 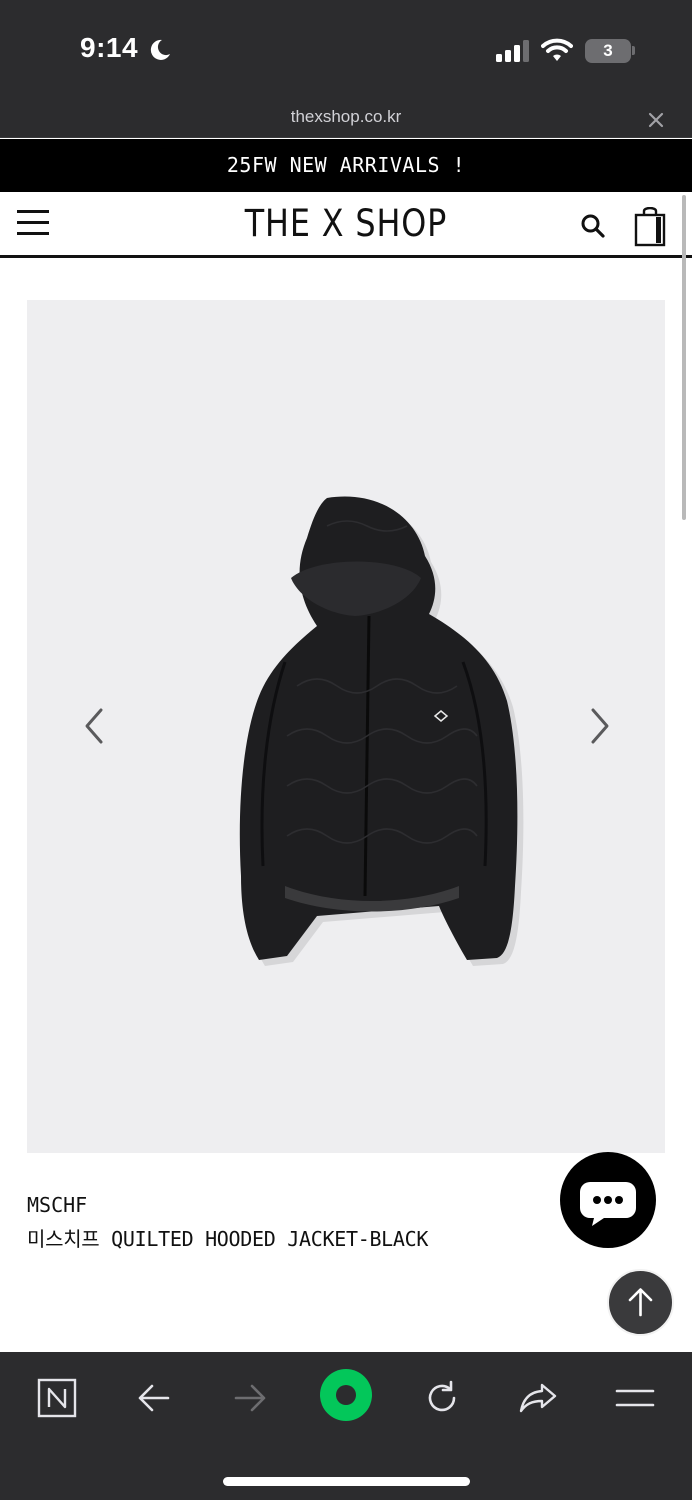 I want to click on site-header: THE X SHOP, so click(x=346, y=225).